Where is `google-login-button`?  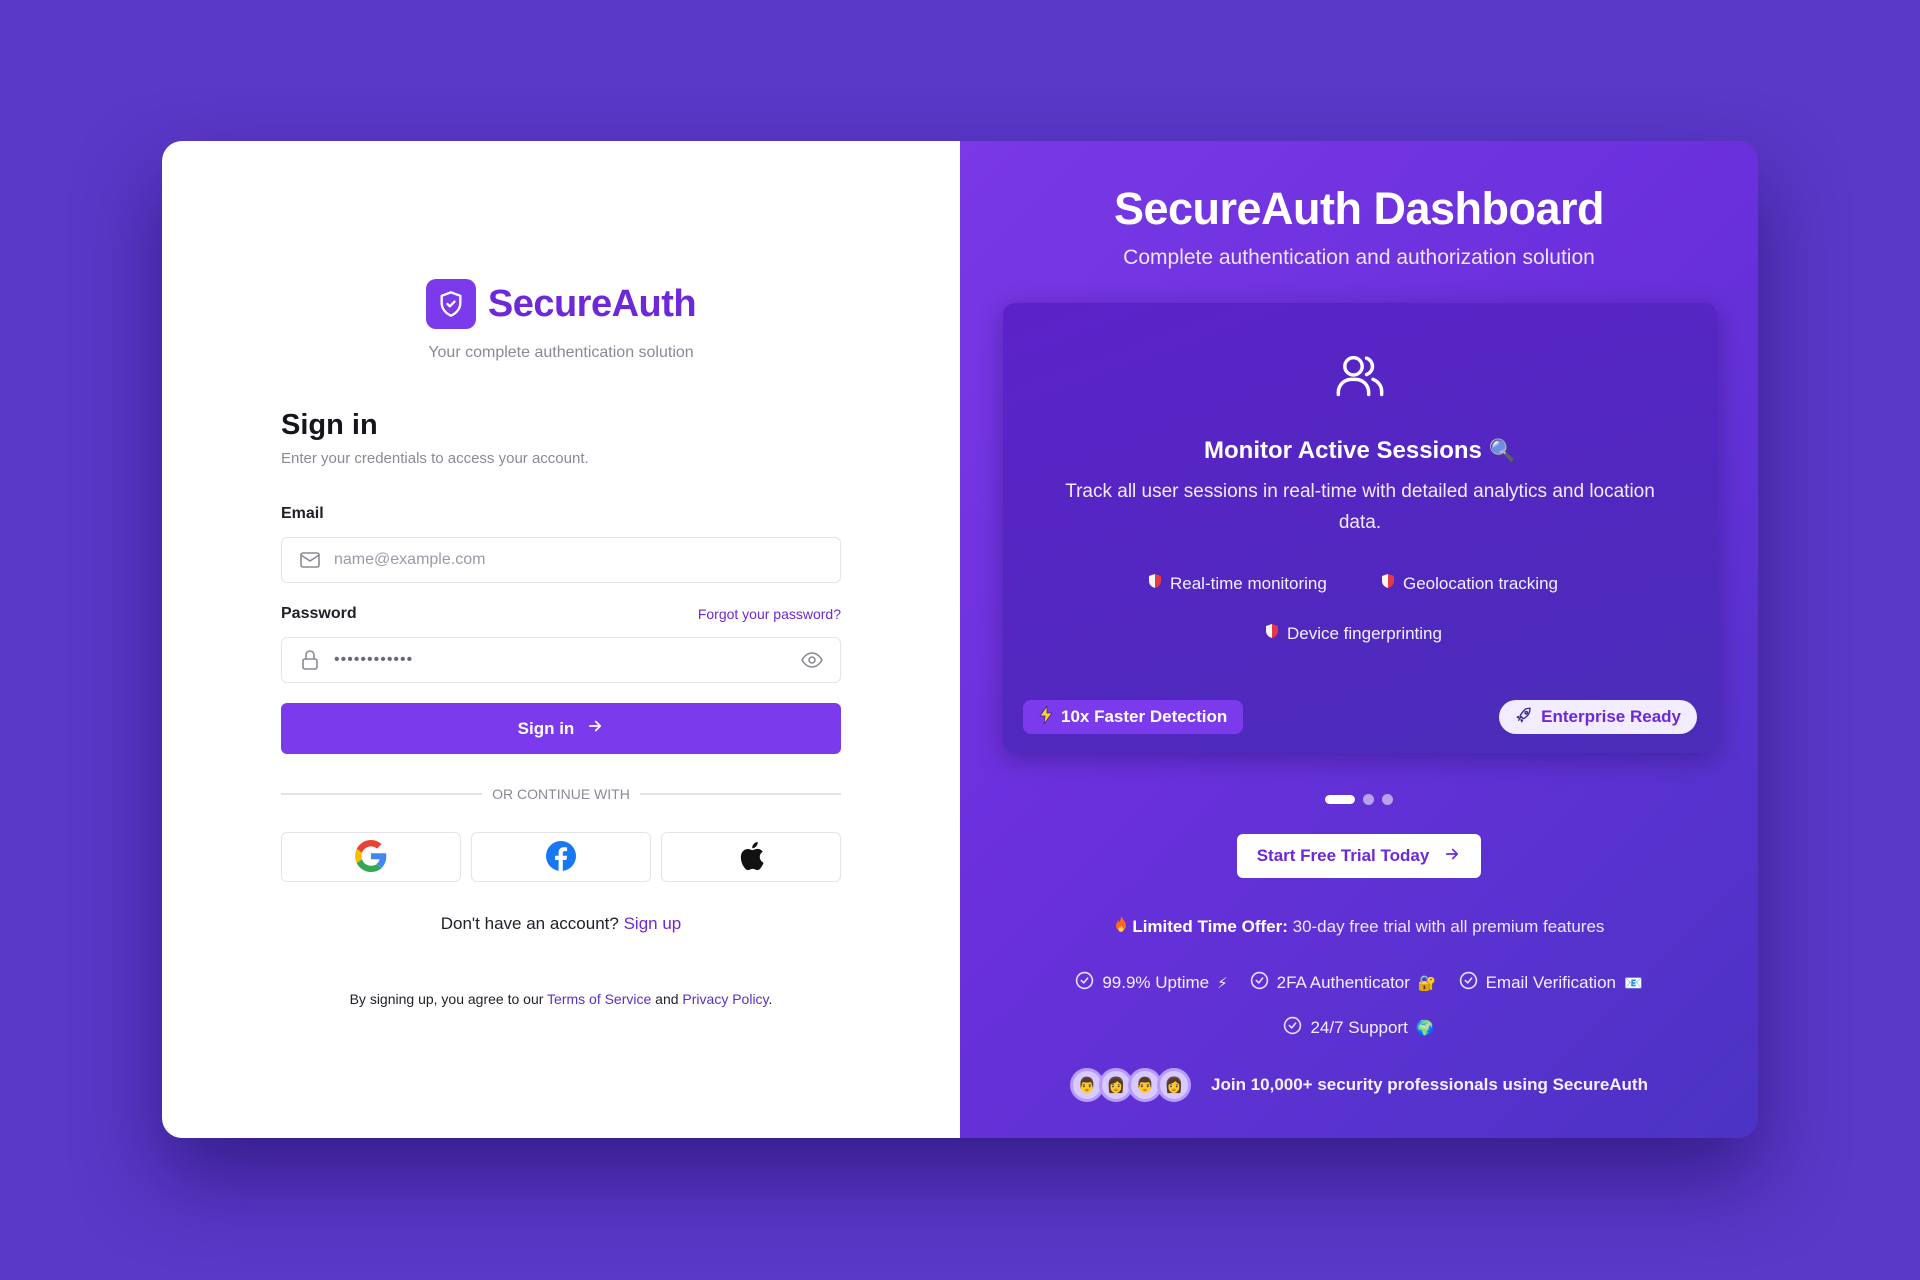
google-login-button is located at coordinates (371, 857).